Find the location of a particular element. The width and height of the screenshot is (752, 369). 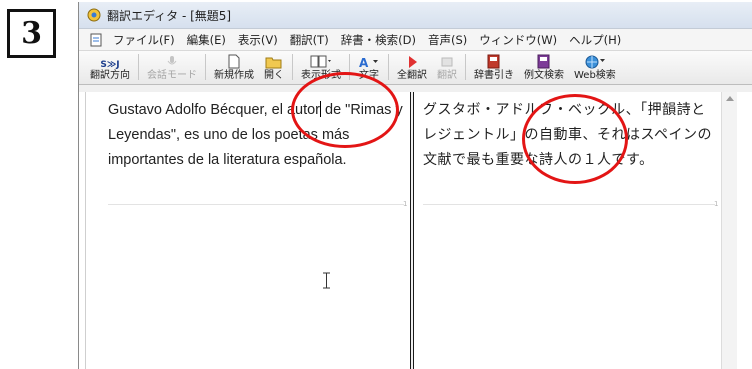

open-label: 開く is located at coordinates (274, 75).